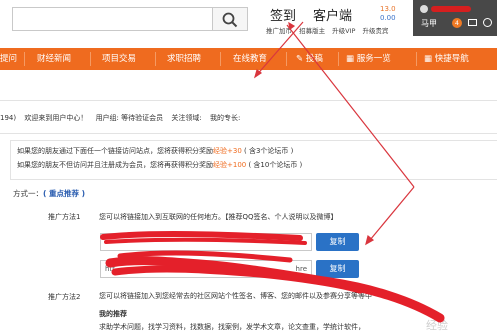 The image size is (497, 334). What do you see at coordinates (487, 22) in the screenshot?
I see `logout-icon` at bounding box center [487, 22].